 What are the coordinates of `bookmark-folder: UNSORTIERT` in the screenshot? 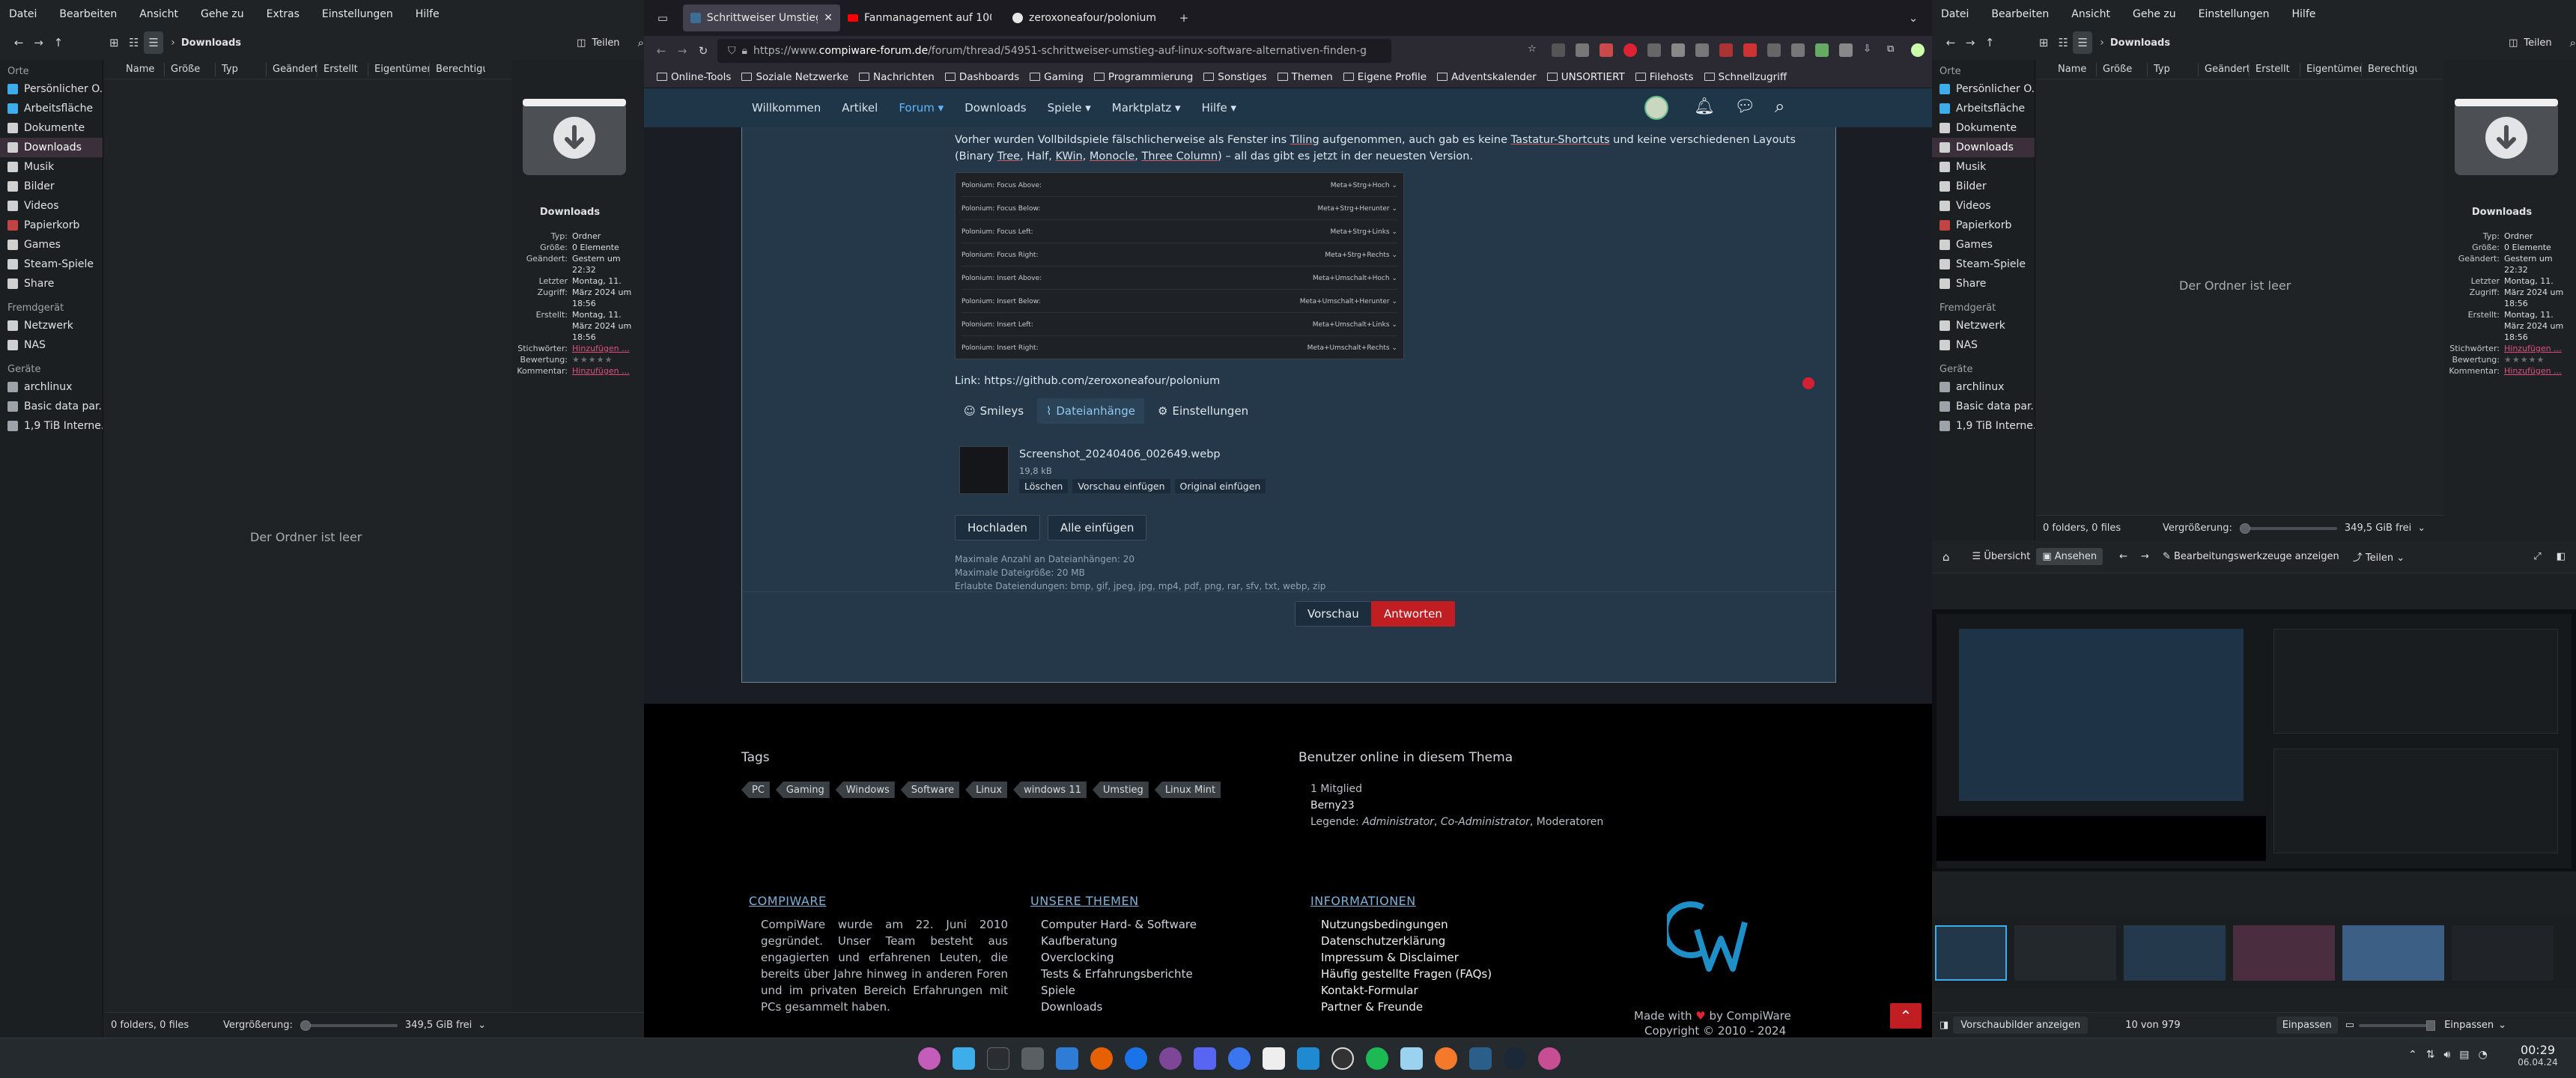 It's located at (1586, 77).